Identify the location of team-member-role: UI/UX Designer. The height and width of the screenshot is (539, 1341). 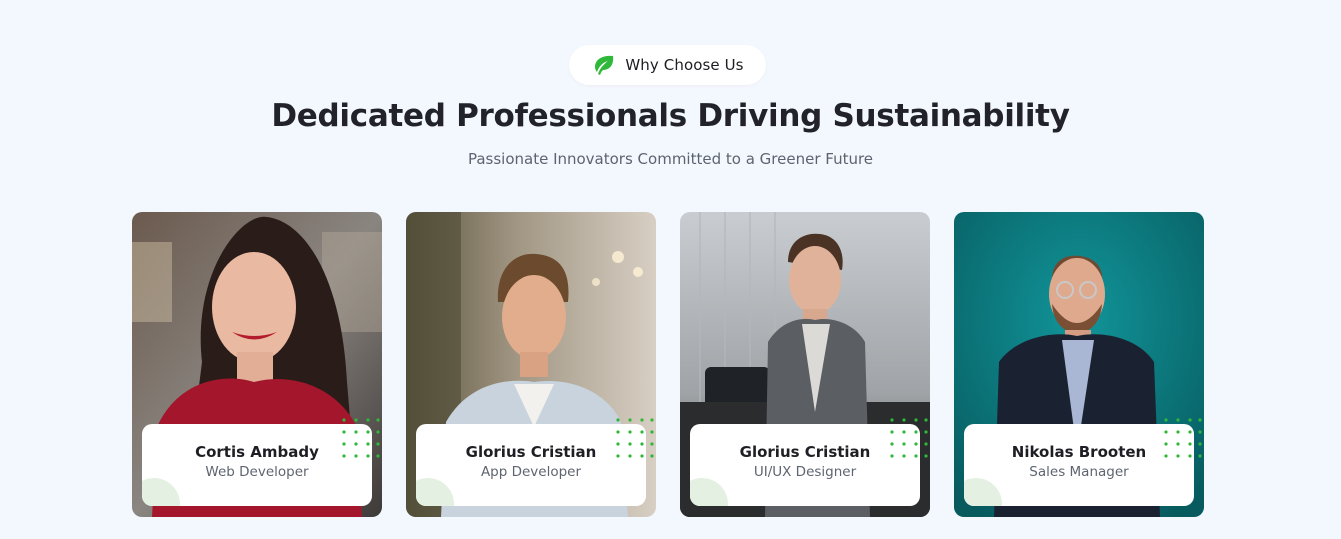
(805, 472).